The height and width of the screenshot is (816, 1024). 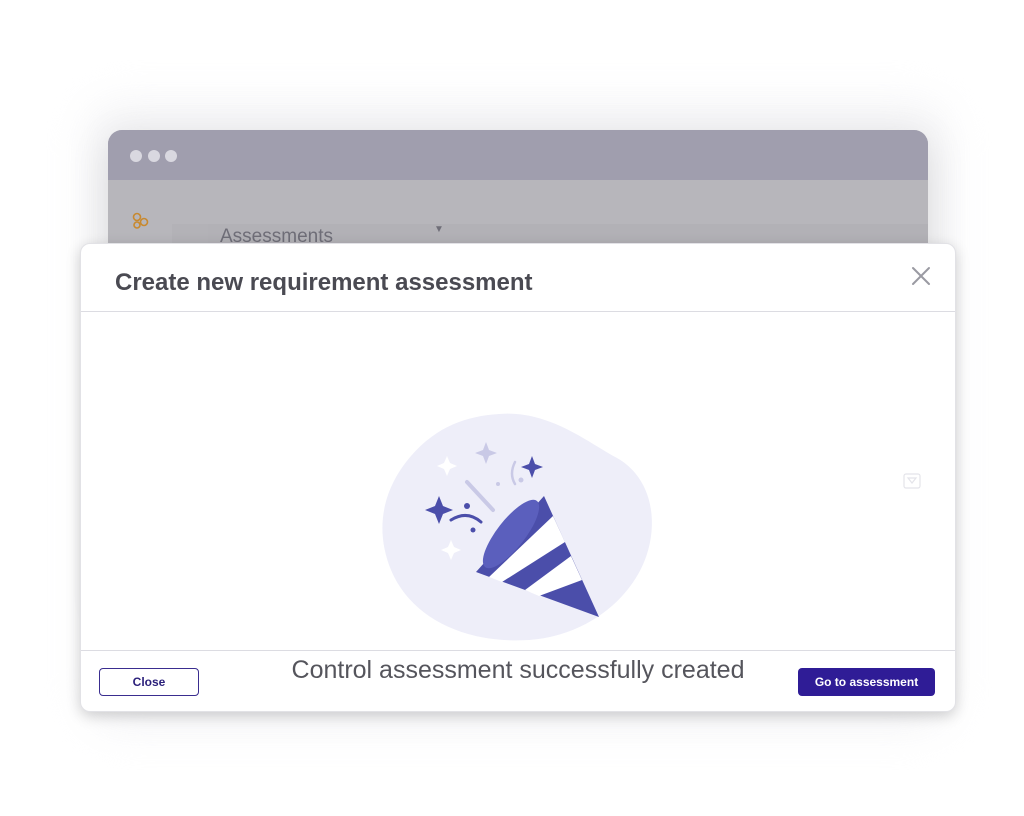 What do you see at coordinates (912, 481) in the screenshot?
I see `filter-icon` at bounding box center [912, 481].